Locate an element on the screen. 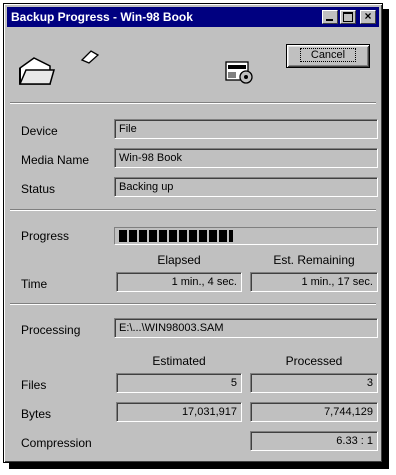  processing-label: Processing is located at coordinates (51, 330).